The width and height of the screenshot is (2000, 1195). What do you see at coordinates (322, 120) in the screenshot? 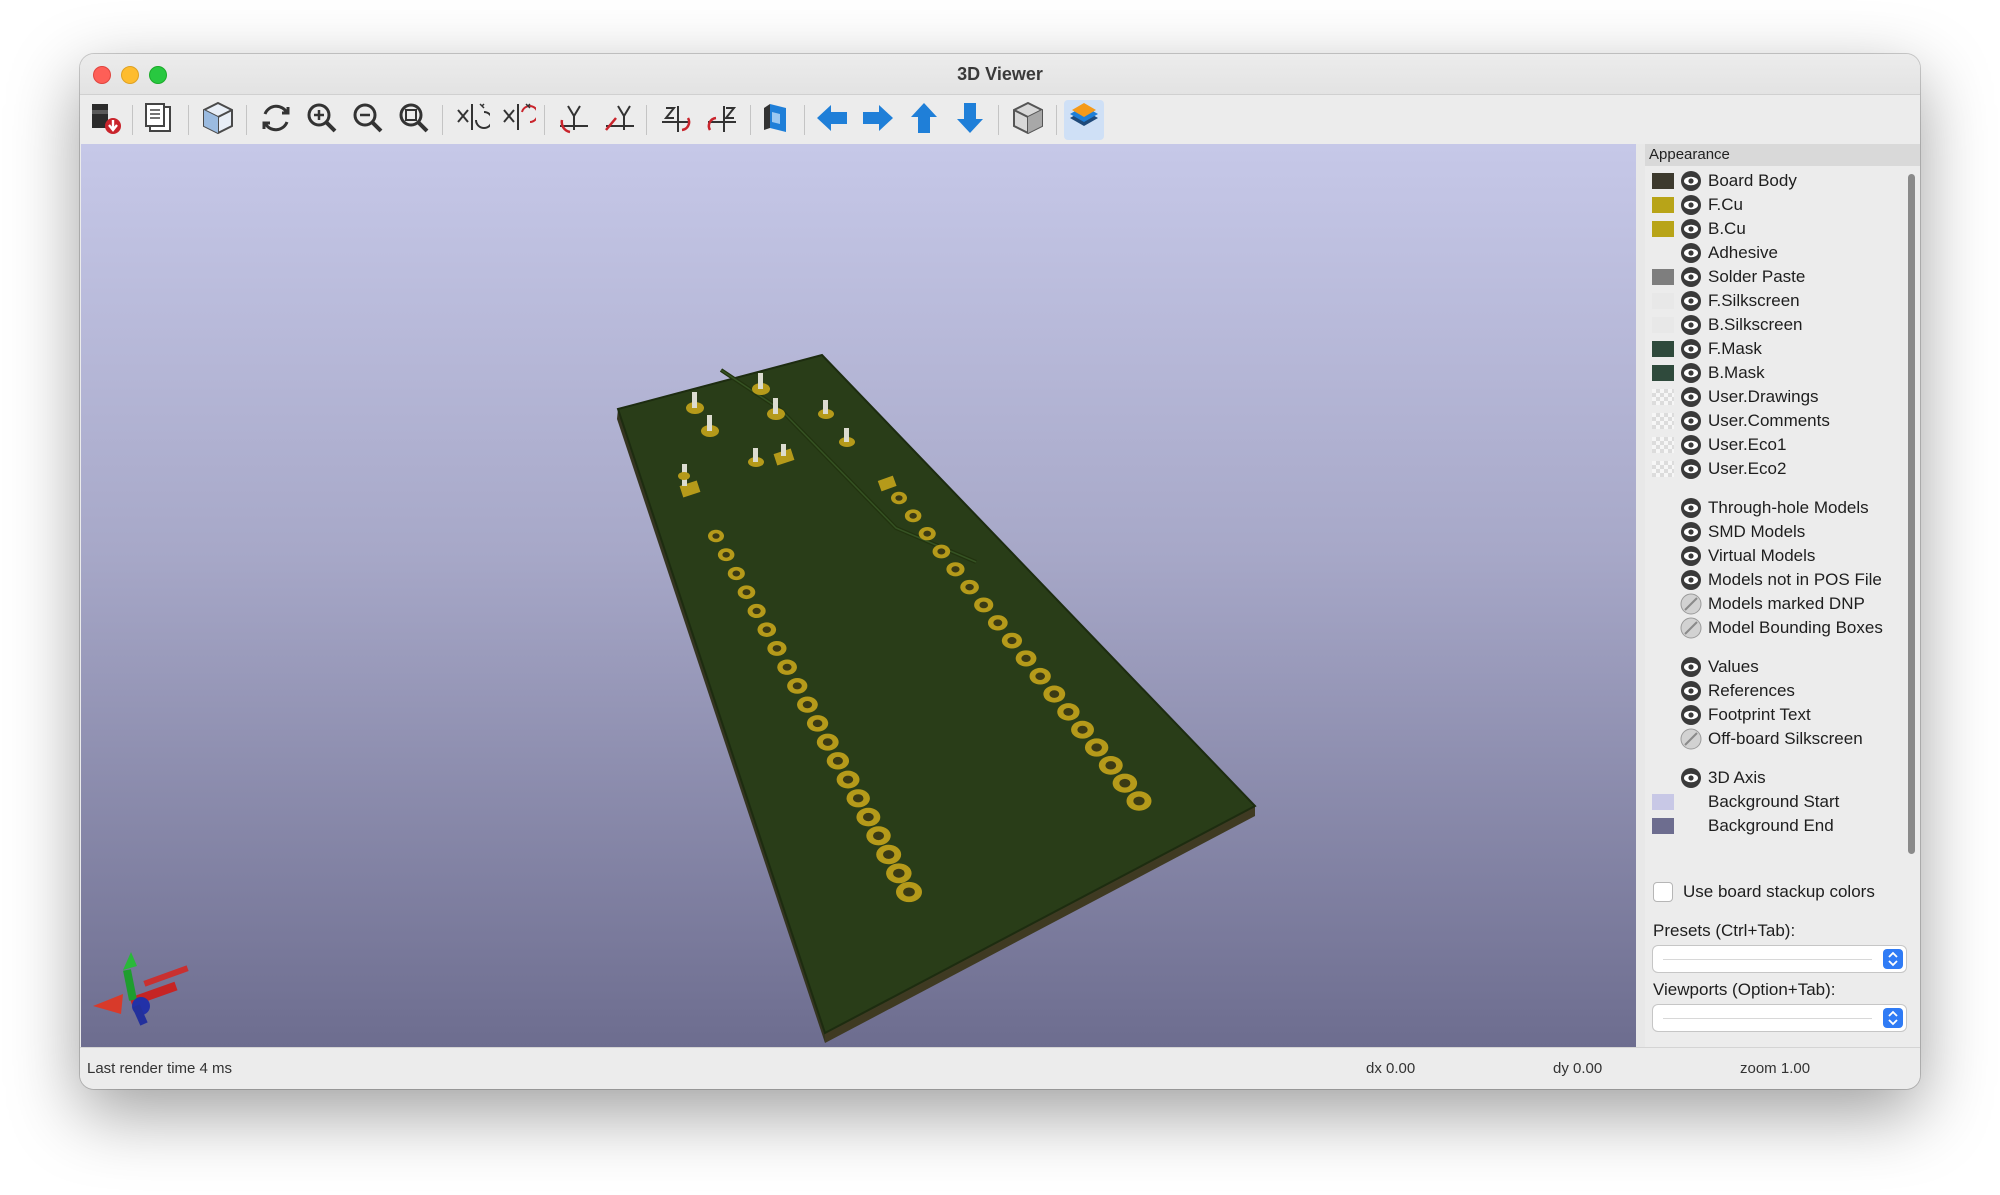
I see `zoom-in-button` at bounding box center [322, 120].